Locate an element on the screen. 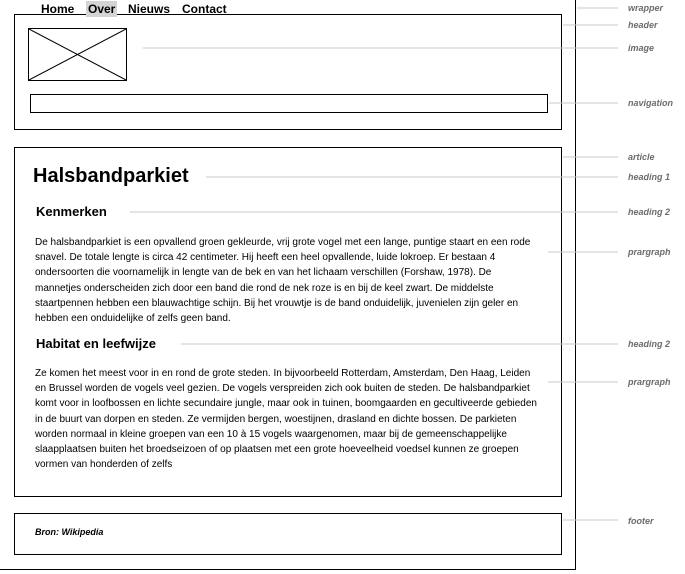  label-footer: footer is located at coordinates (641, 521).